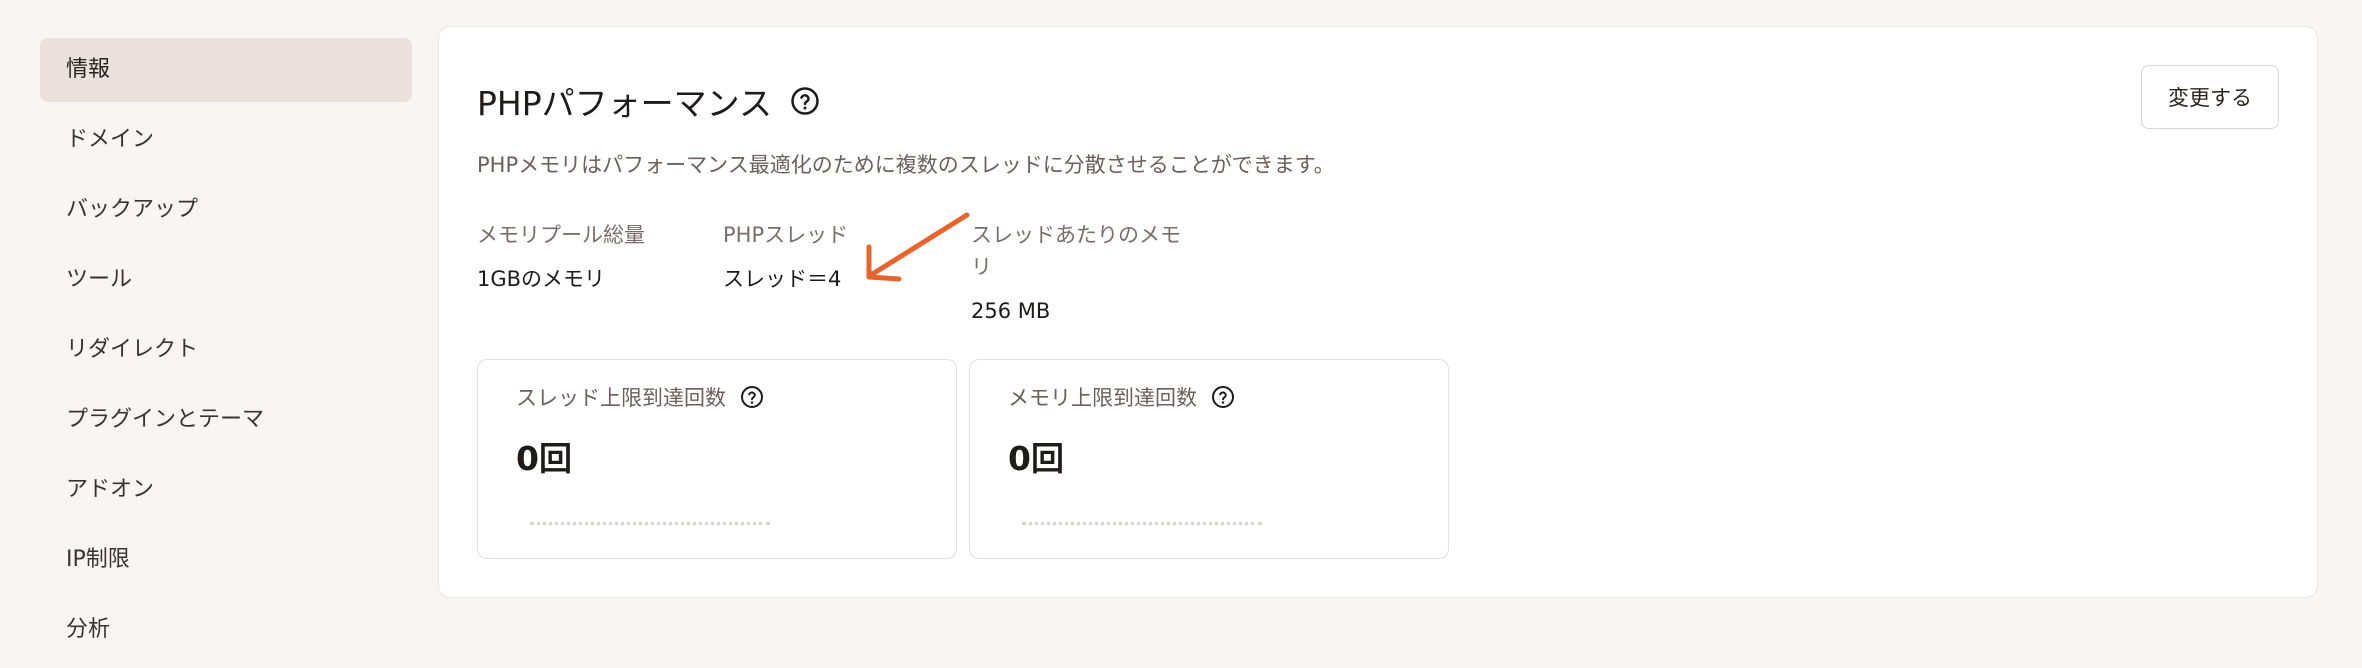 The height and width of the screenshot is (668, 2362). Describe the element at coordinates (918, 247) in the screenshot. I see `annotation-arrow-icon` at that location.